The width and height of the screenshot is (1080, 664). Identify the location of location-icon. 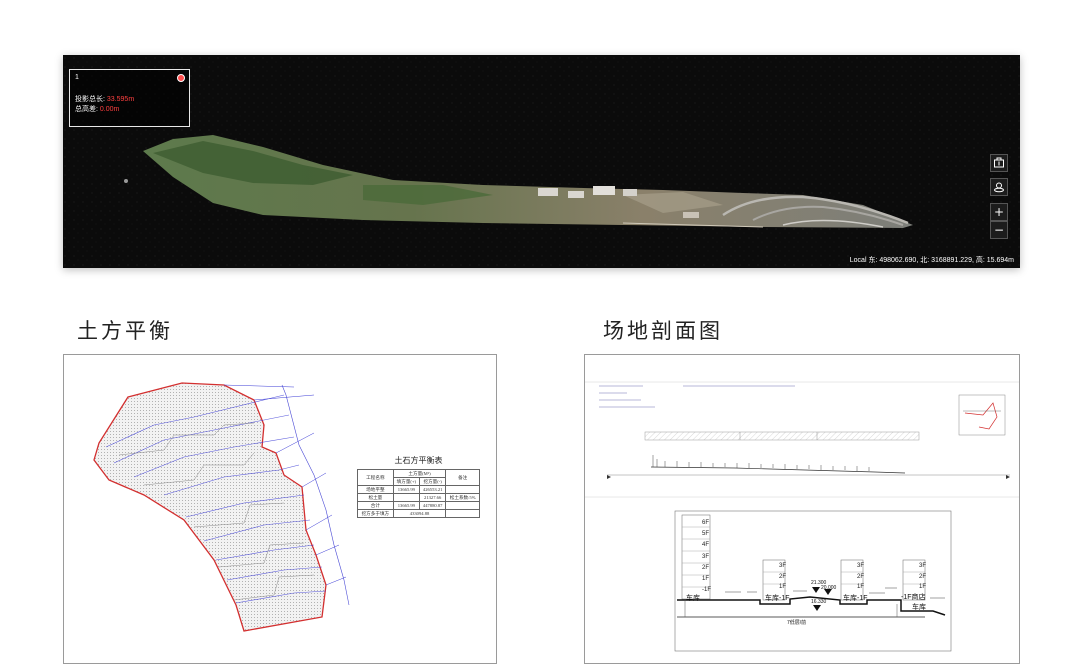
(999, 187).